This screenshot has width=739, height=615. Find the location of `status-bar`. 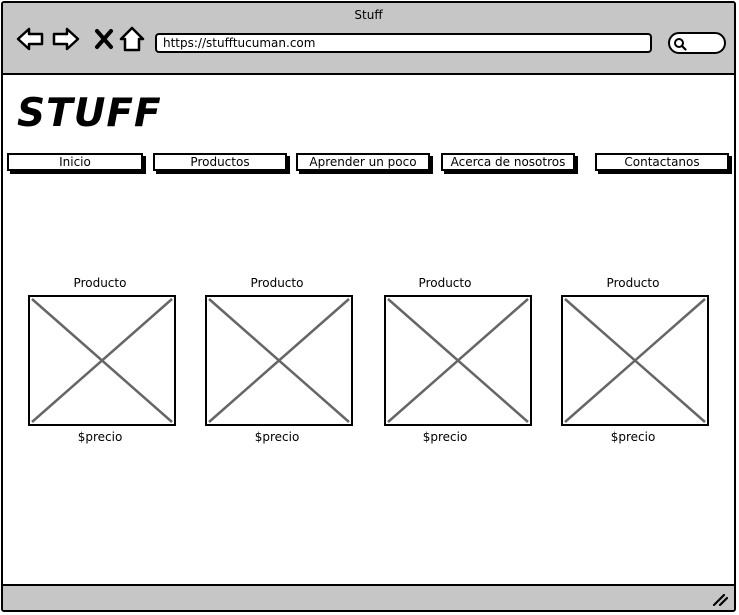

status-bar is located at coordinates (368, 597).